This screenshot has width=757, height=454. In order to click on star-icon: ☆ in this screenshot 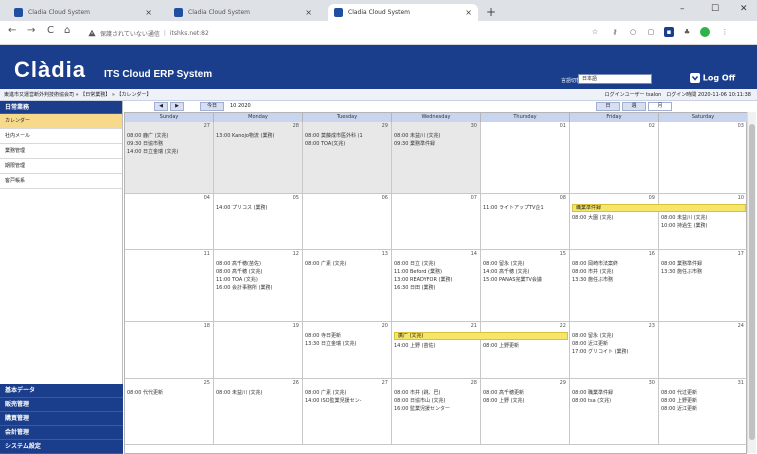, I will do `click(595, 32)`.